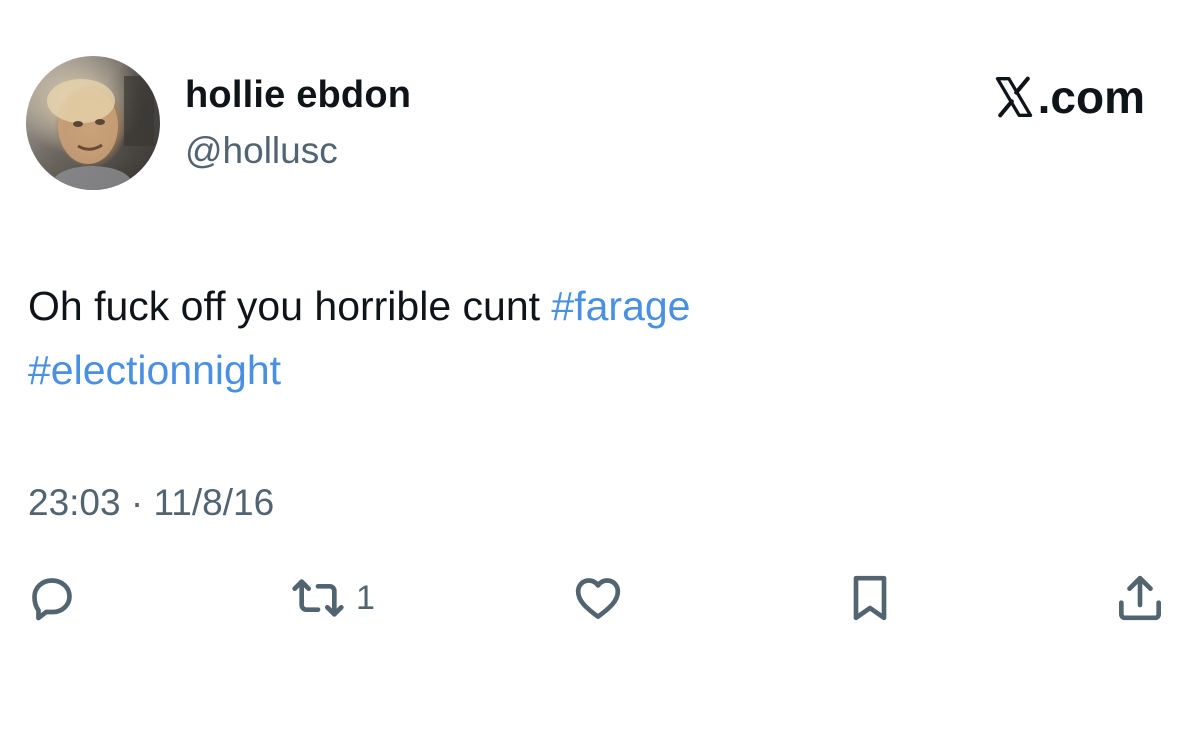 The image size is (1200, 746). I want to click on heart-icon, so click(598, 598).